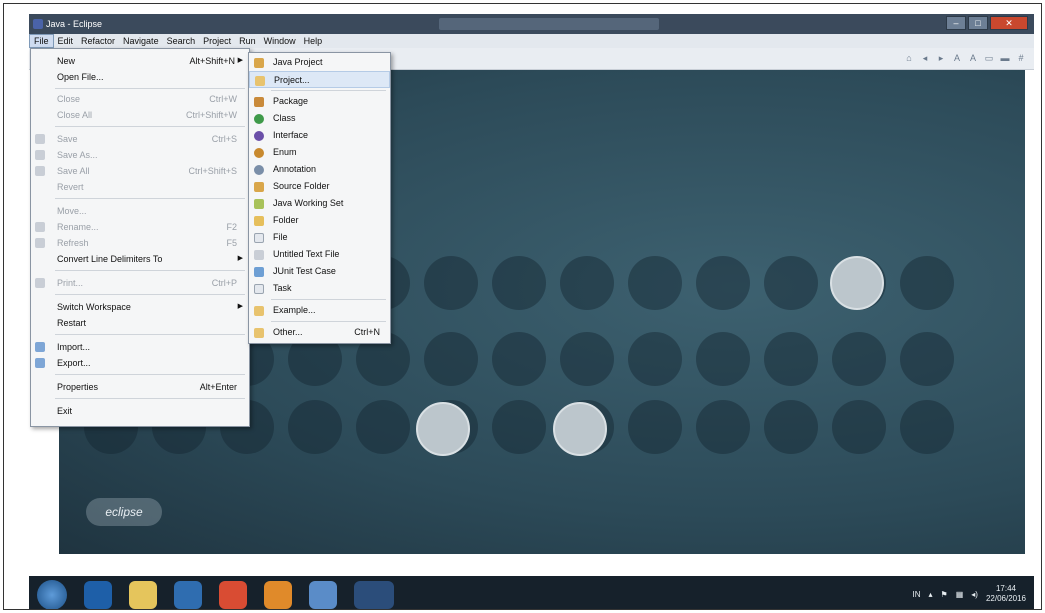 The image size is (1045, 613). Describe the element at coordinates (443, 429) in the screenshot. I see `samples-icon` at that location.